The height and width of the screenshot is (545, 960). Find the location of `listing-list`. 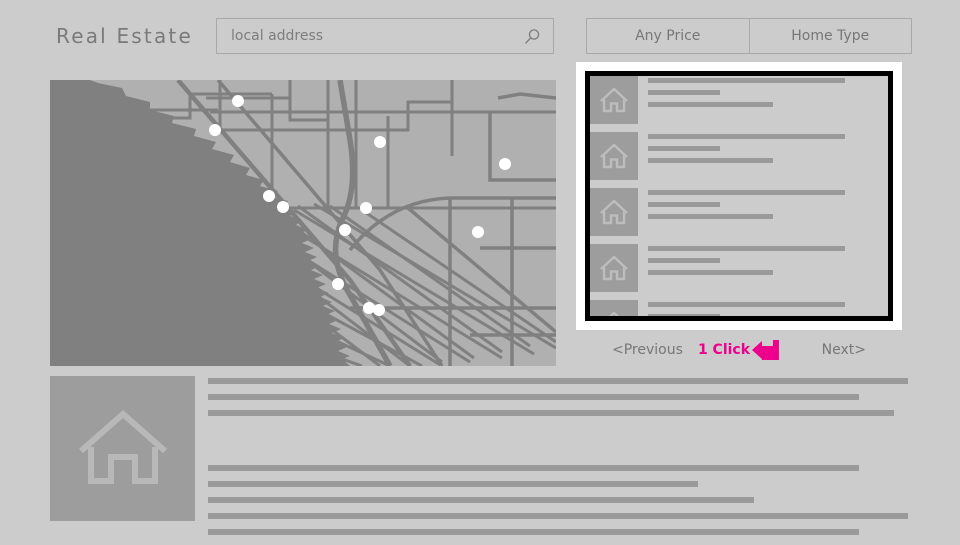

listing-list is located at coordinates (739, 196).